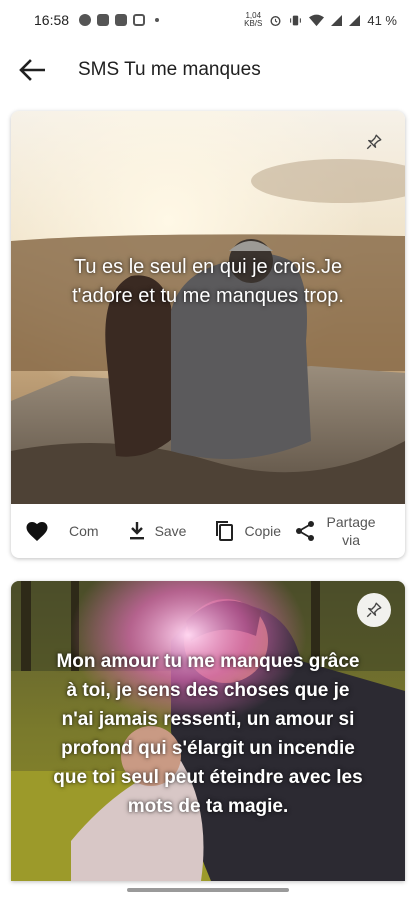 Image resolution: width=415 pixels, height=900 pixels. I want to click on save-button: Save, so click(158, 531).